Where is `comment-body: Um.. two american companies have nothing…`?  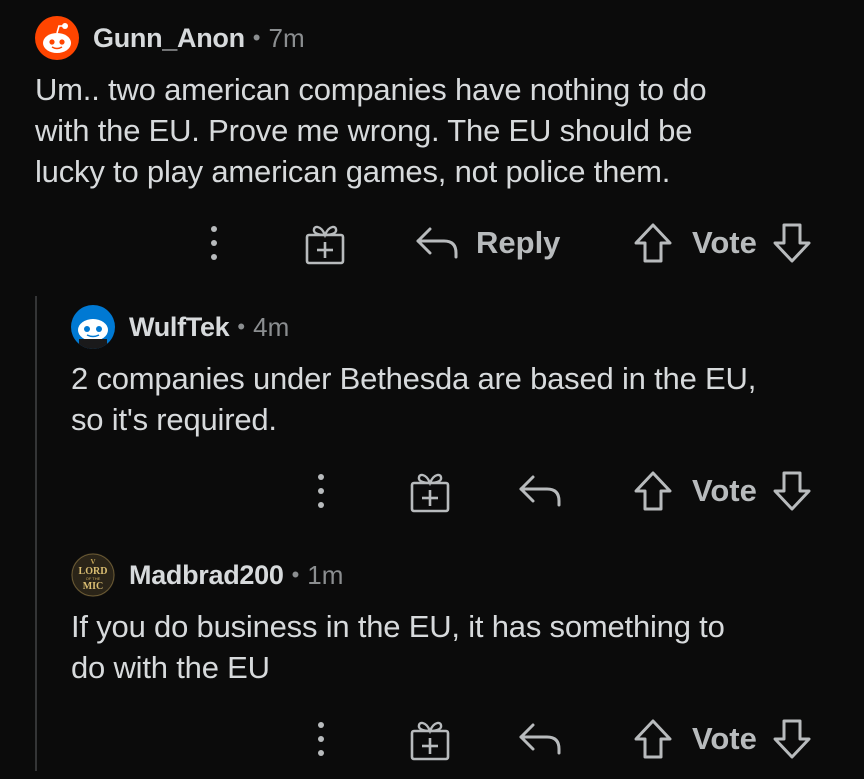 comment-body: Um.. two american companies have nothing… is located at coordinates (371, 130).